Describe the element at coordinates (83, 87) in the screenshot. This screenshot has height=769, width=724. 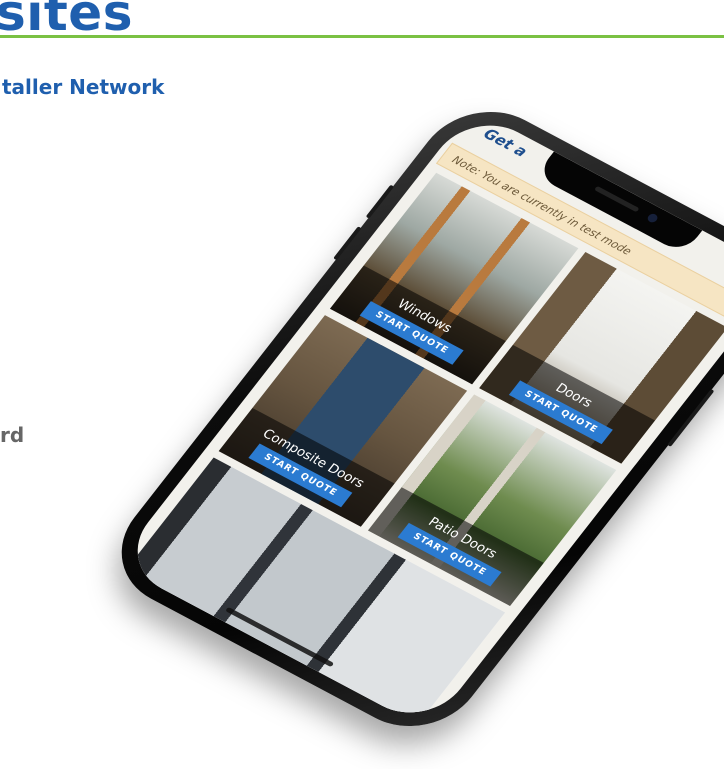
I see `section-heading: taller Network` at that location.